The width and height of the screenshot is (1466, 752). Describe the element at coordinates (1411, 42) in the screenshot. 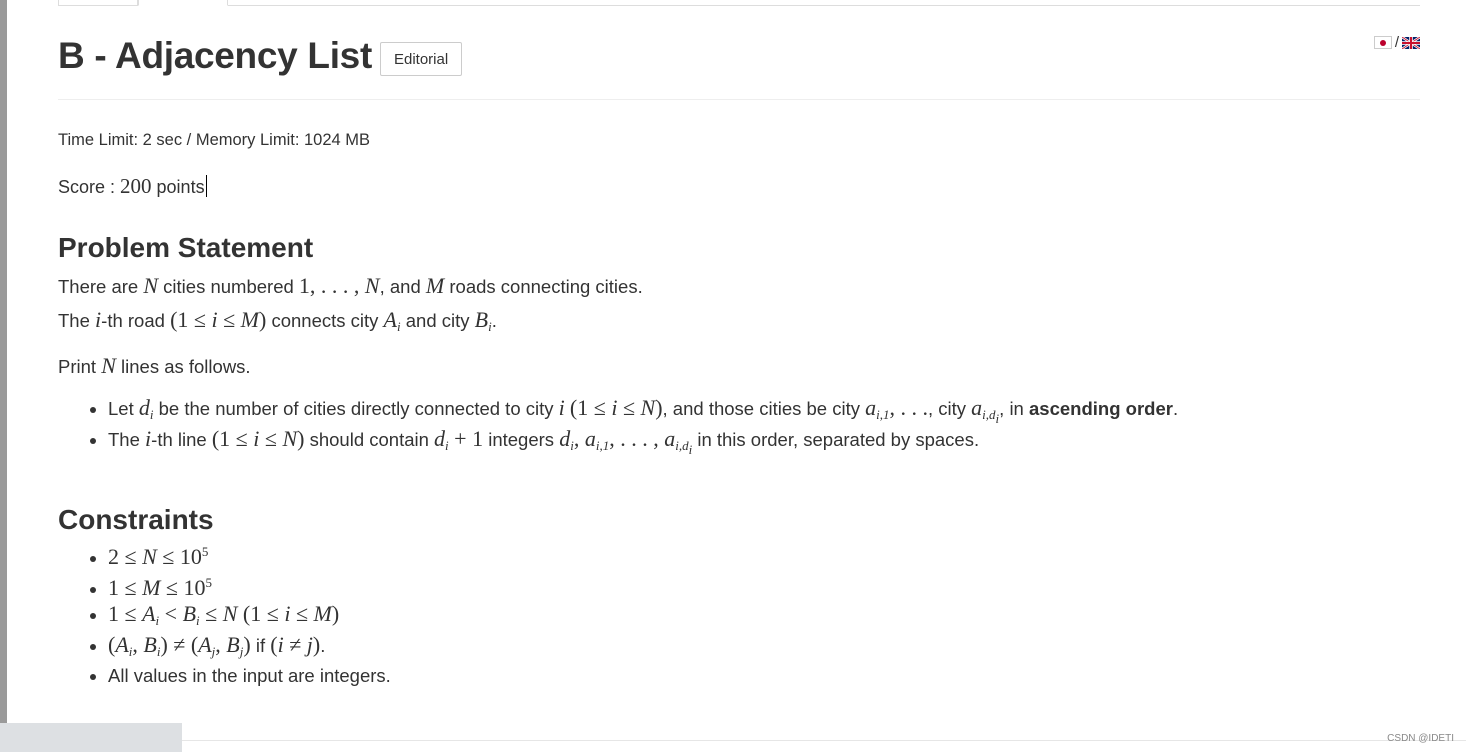

I see `uk-flag-icon` at that location.